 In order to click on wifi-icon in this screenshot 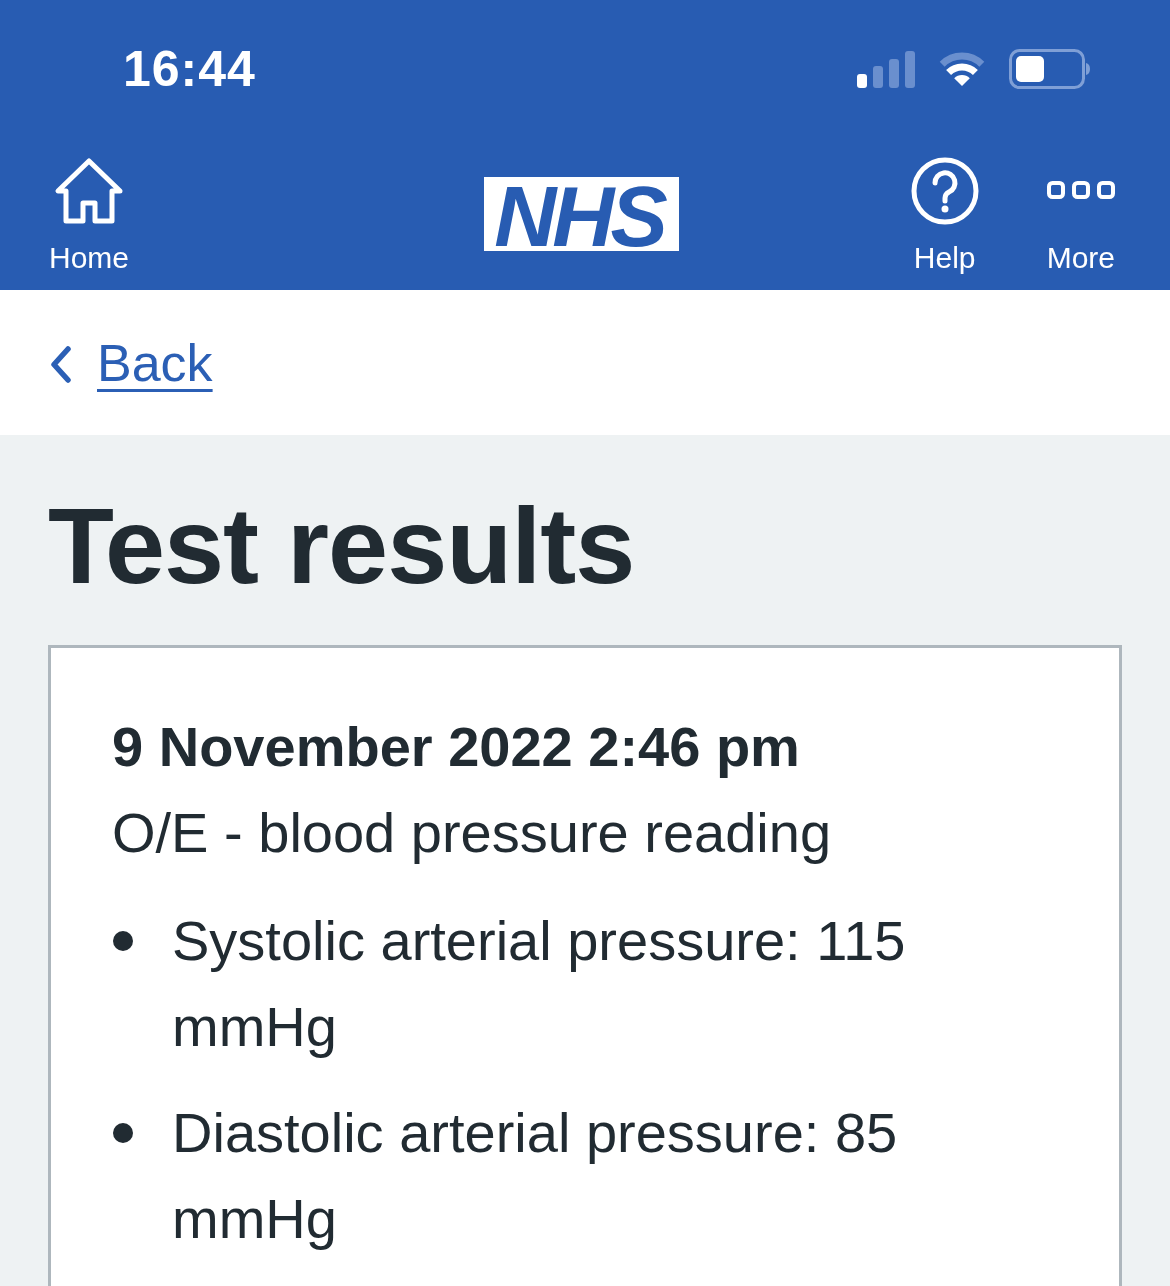, I will do `click(962, 69)`.